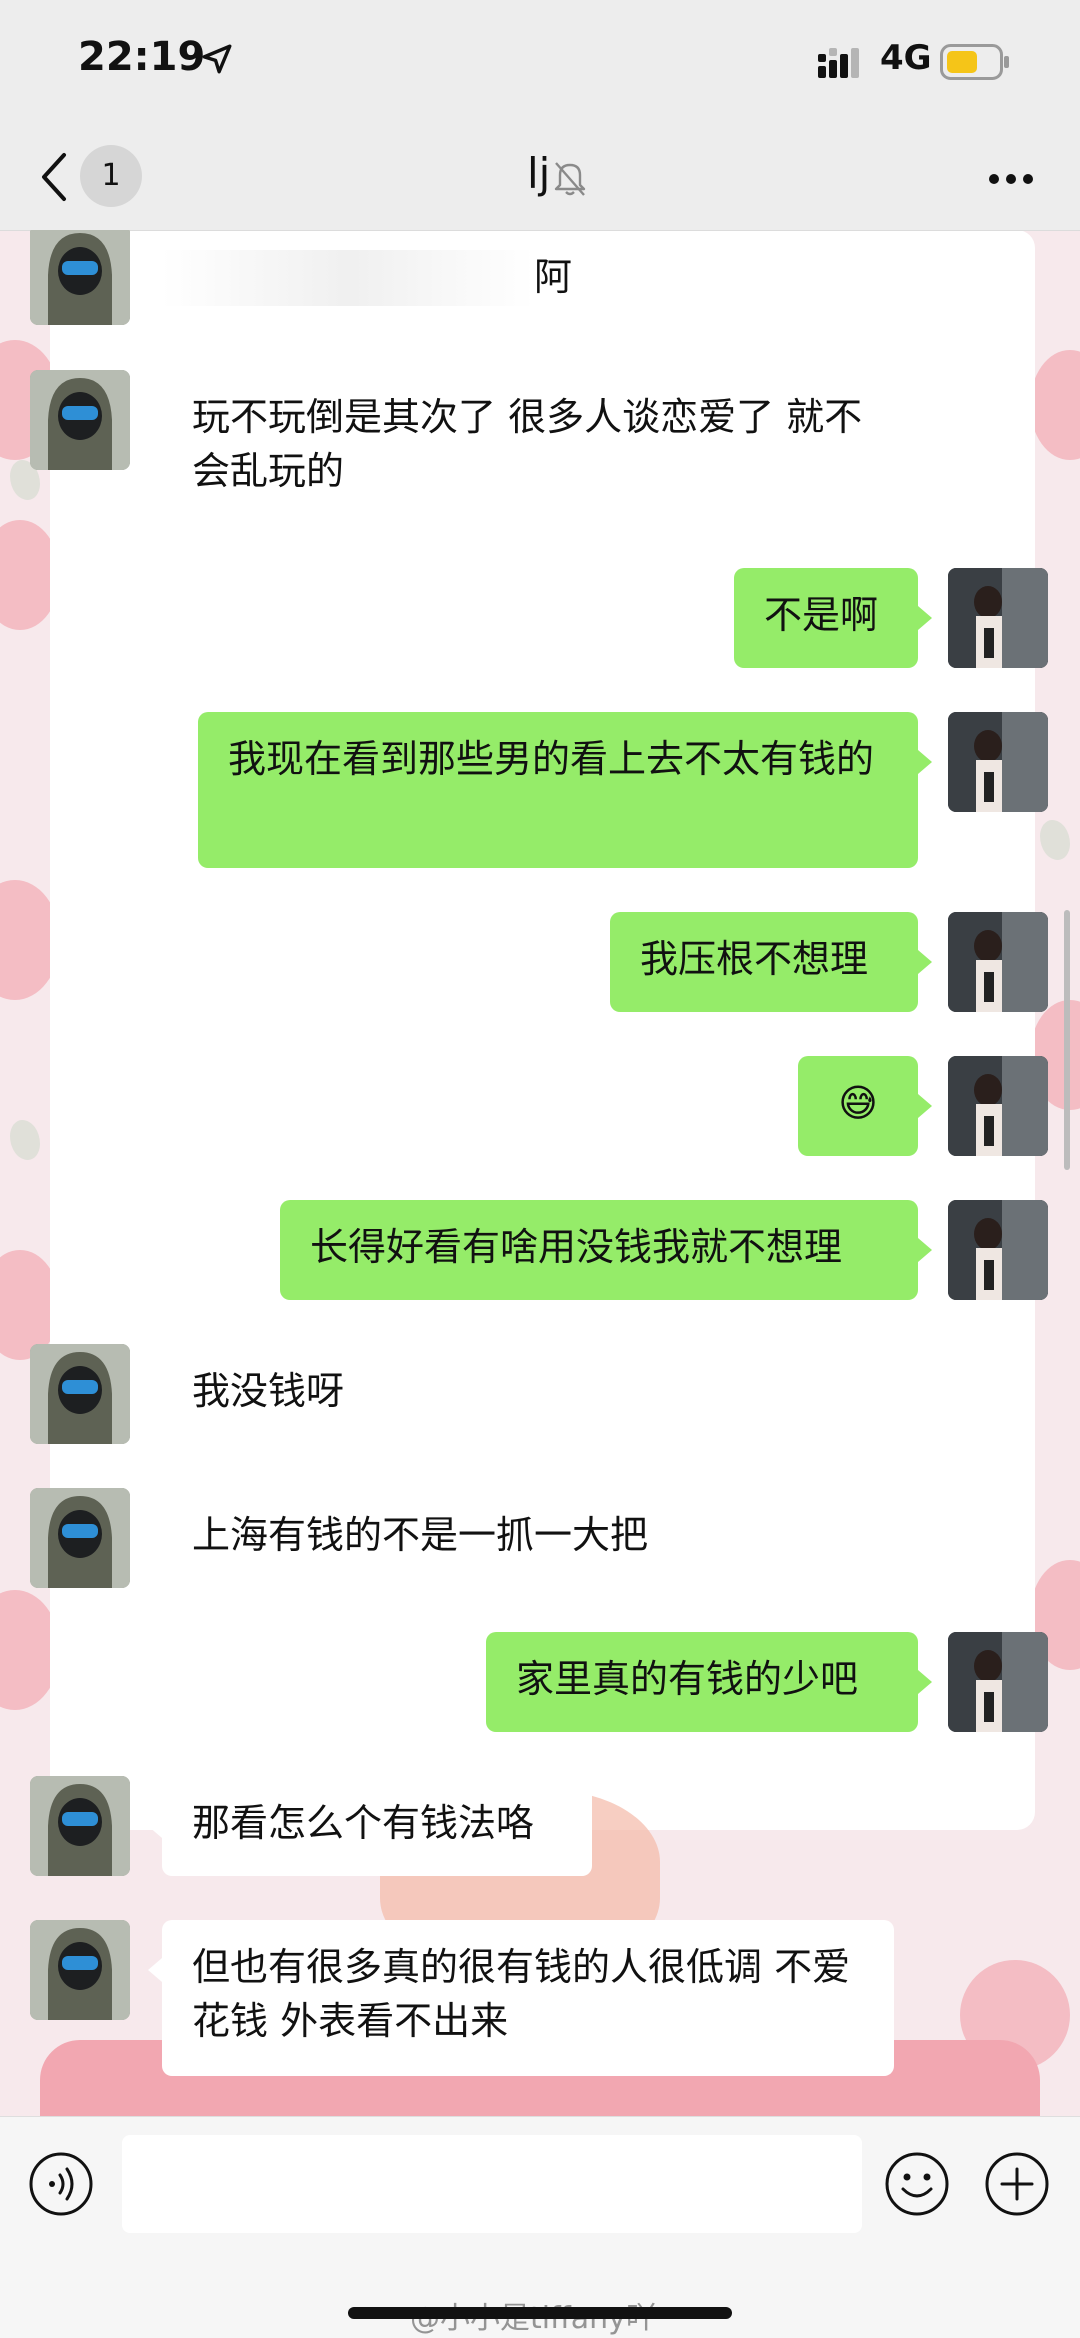 Image resolution: width=1080 pixels, height=2338 pixels. I want to click on voice-icon, so click(61, 2184).